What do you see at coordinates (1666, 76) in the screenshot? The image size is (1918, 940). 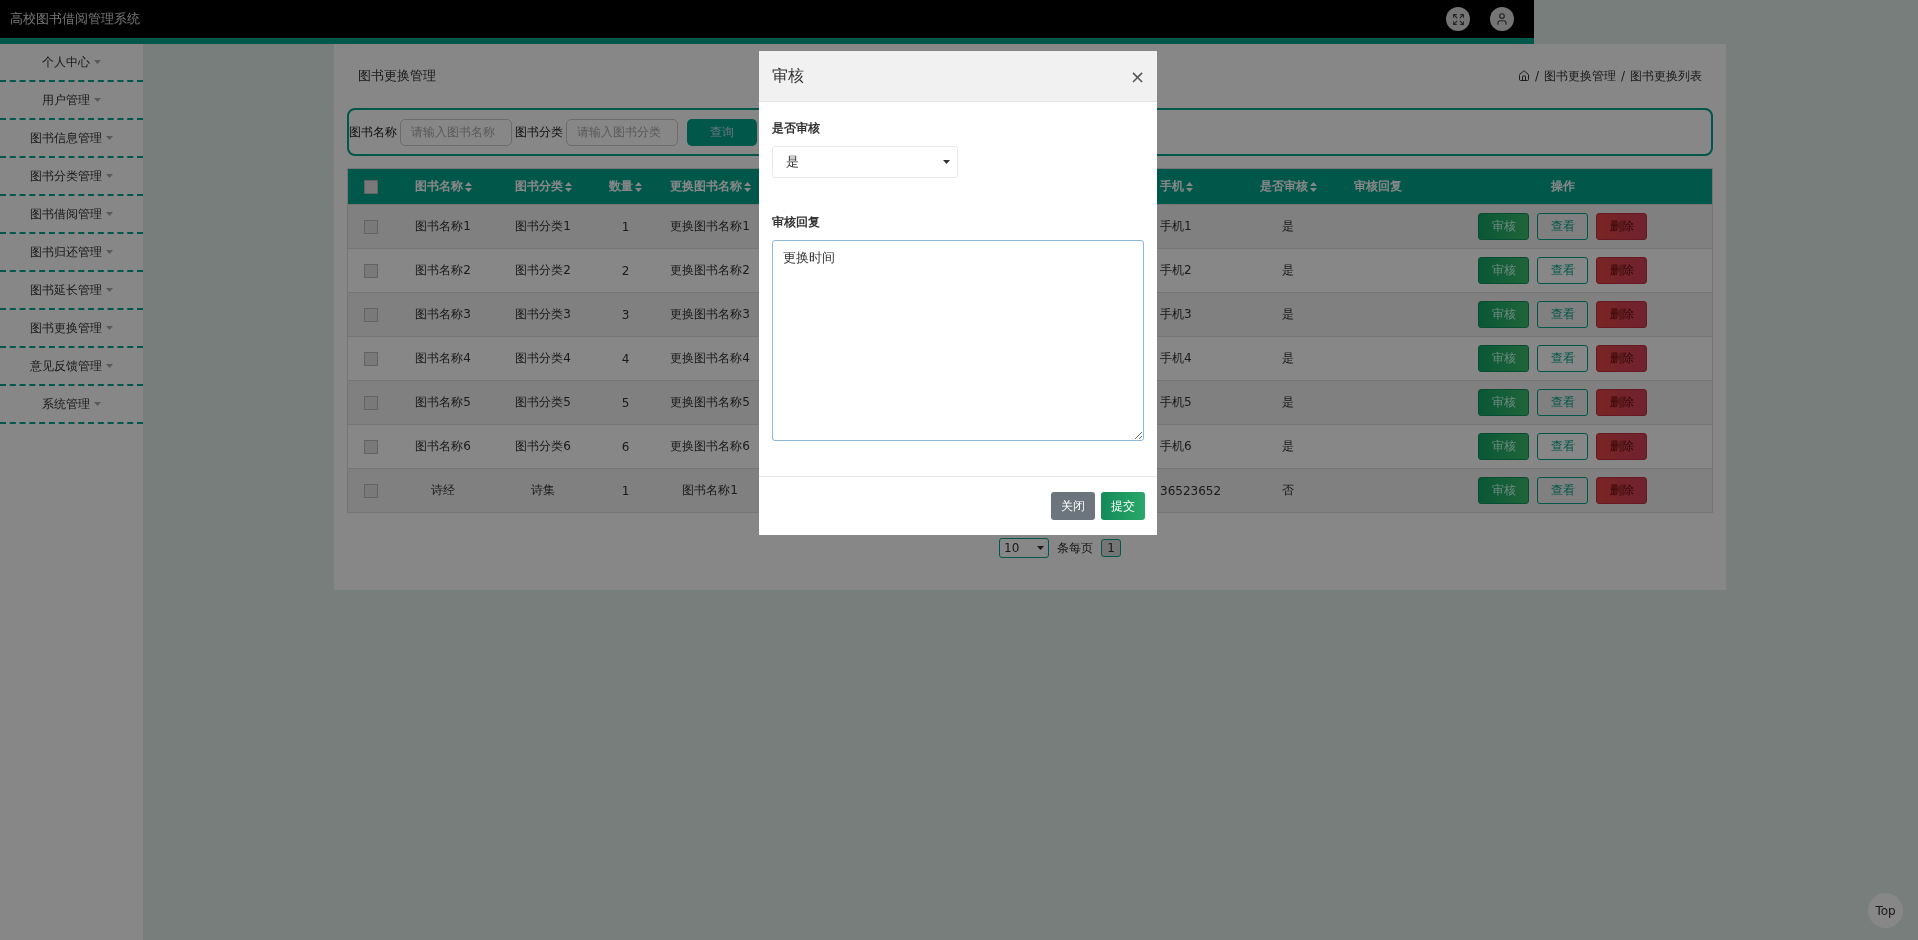 I see `breadcrumb-item: 图书更换列表` at bounding box center [1666, 76].